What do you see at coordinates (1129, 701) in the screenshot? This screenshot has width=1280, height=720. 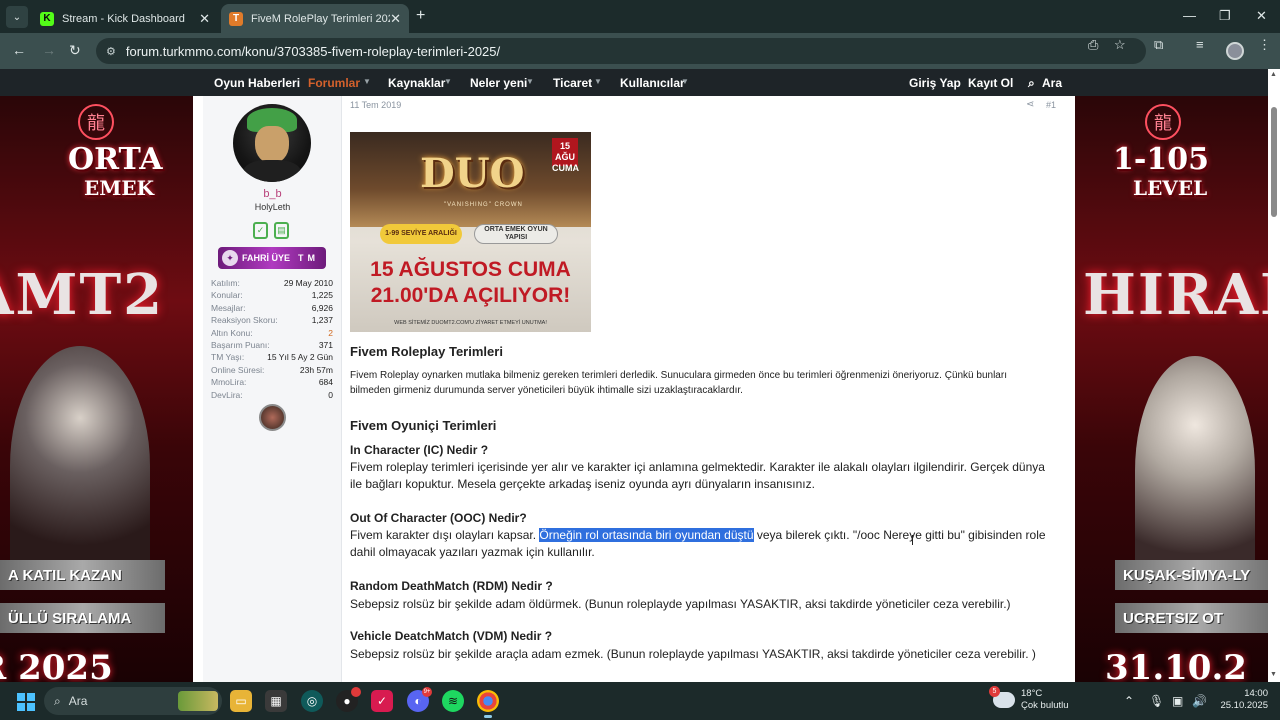 I see `tray-chevron-up-icon: ⌃` at bounding box center [1129, 701].